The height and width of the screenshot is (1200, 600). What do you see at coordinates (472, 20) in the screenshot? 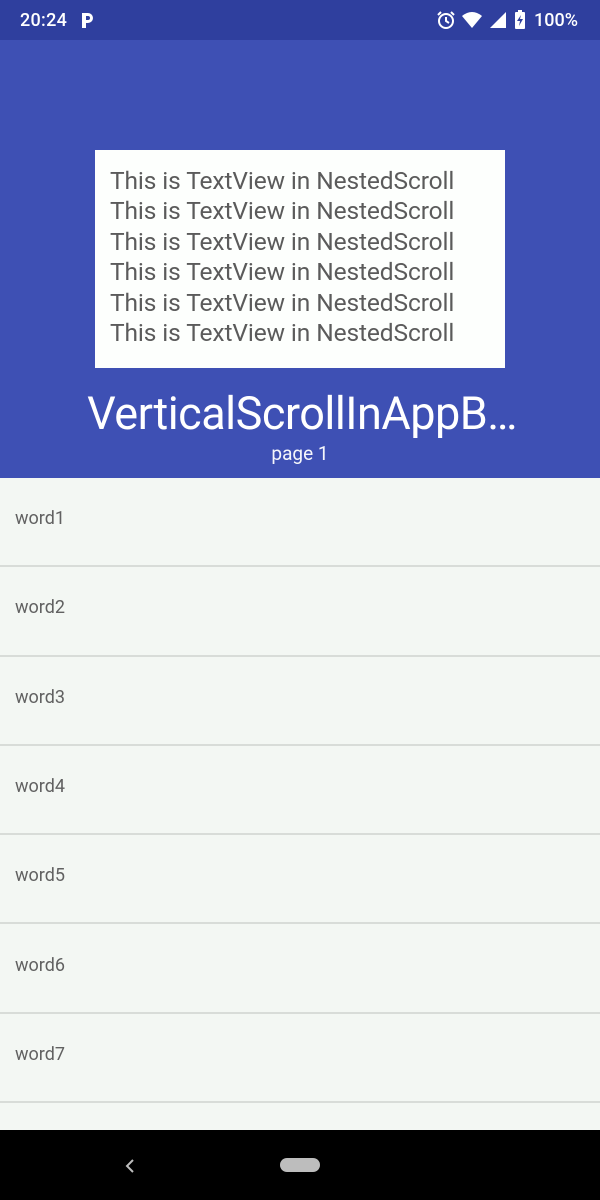
I see `wifi-icon` at bounding box center [472, 20].